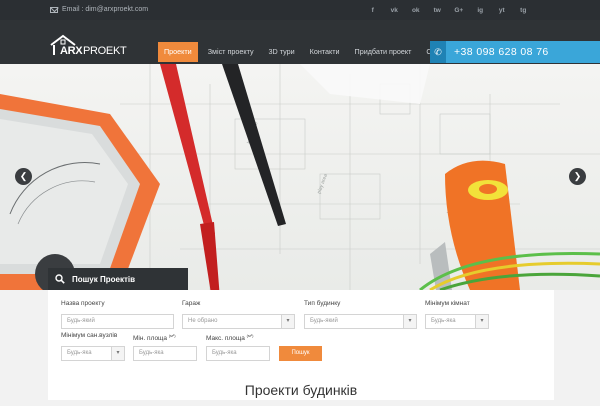 The image size is (600, 406). I want to click on logo-text-proekt: PROEKT, so click(105, 51).